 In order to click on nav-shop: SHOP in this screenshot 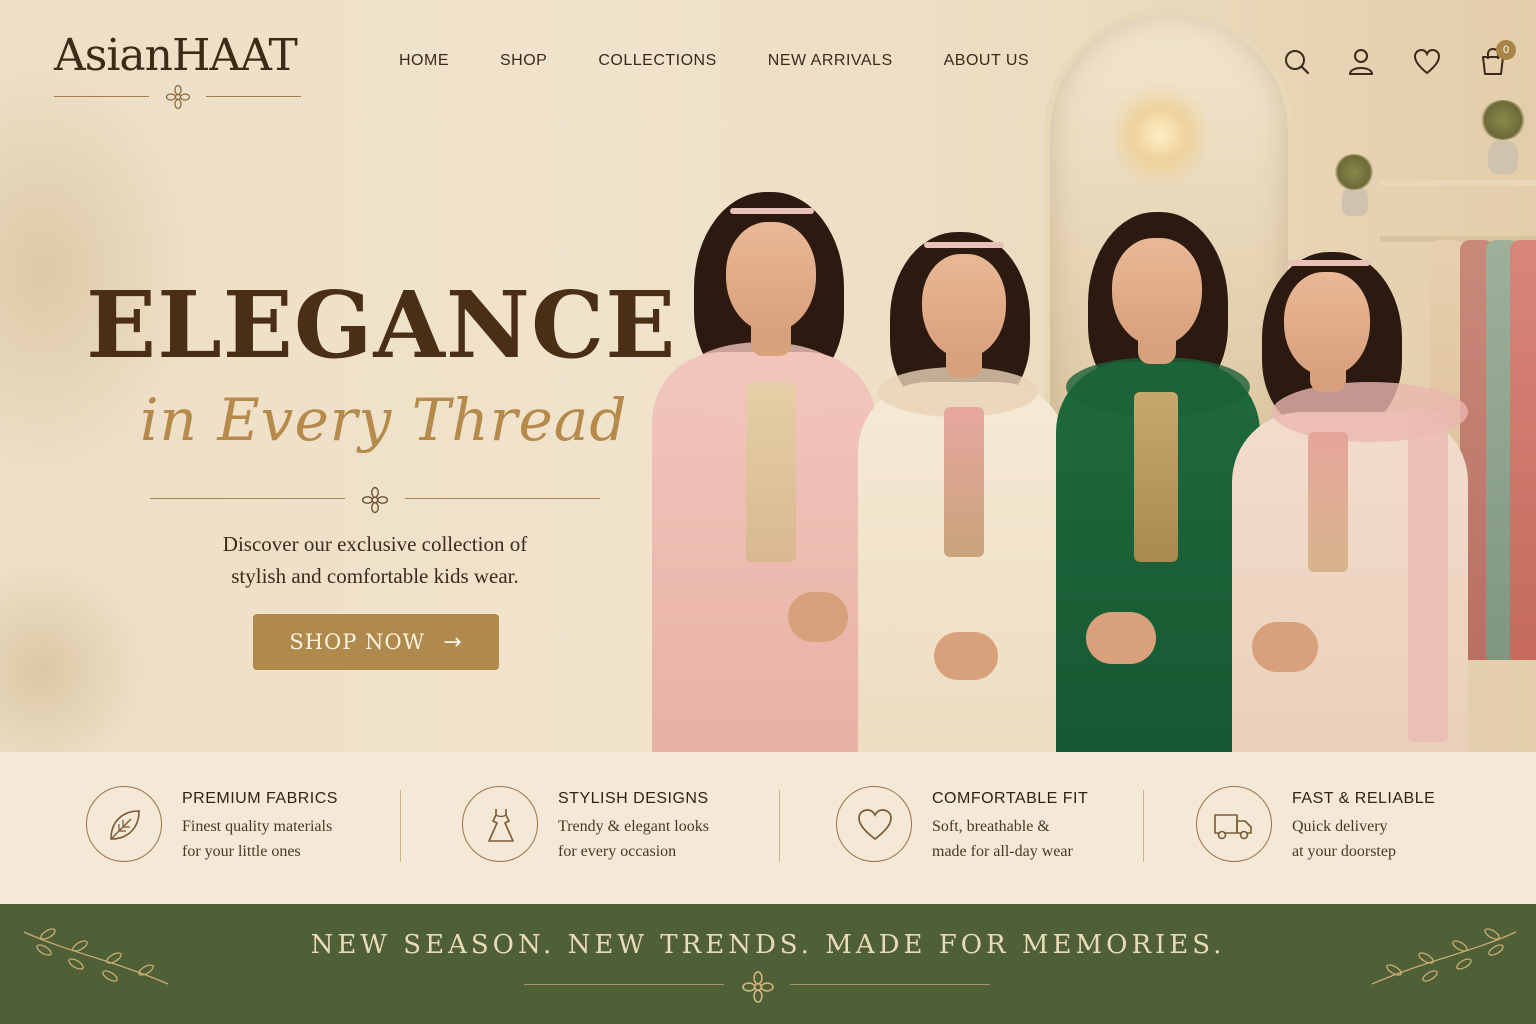, I will do `click(523, 61)`.